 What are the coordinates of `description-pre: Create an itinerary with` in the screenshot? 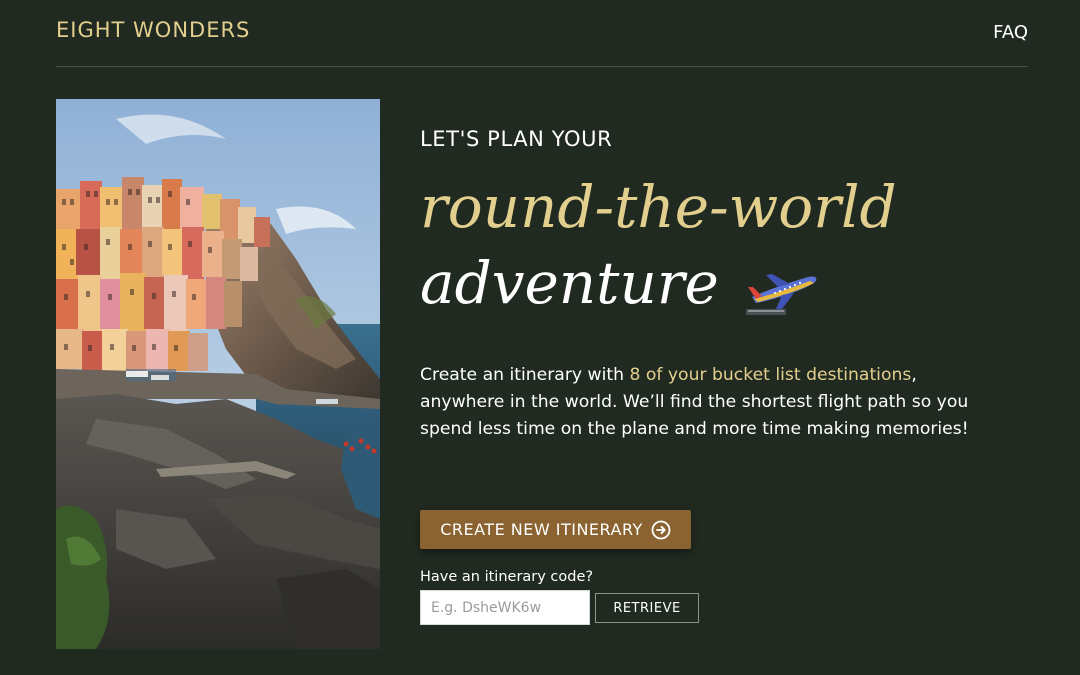 It's located at (525, 375).